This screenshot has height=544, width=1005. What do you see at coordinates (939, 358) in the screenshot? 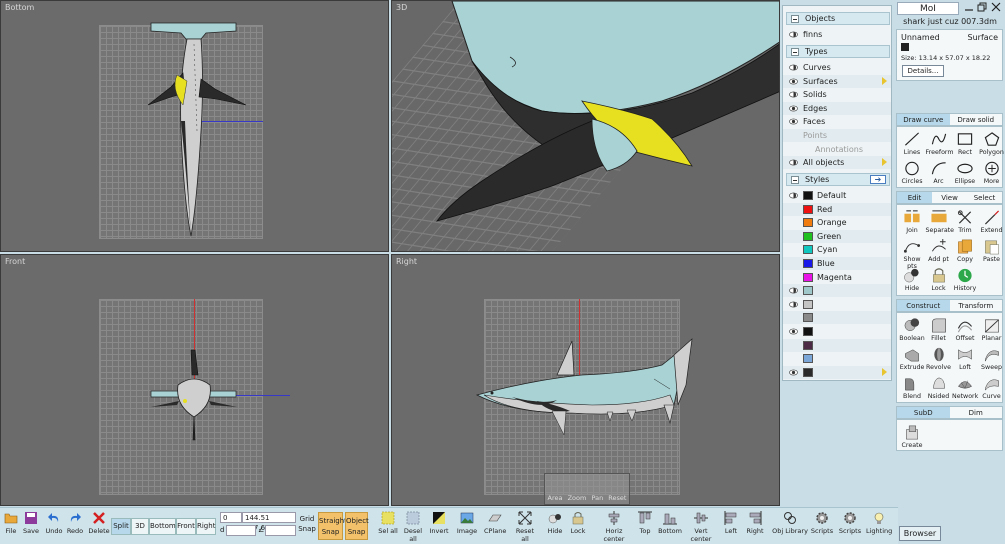
I see `revolve-command: Revolve` at bounding box center [939, 358].